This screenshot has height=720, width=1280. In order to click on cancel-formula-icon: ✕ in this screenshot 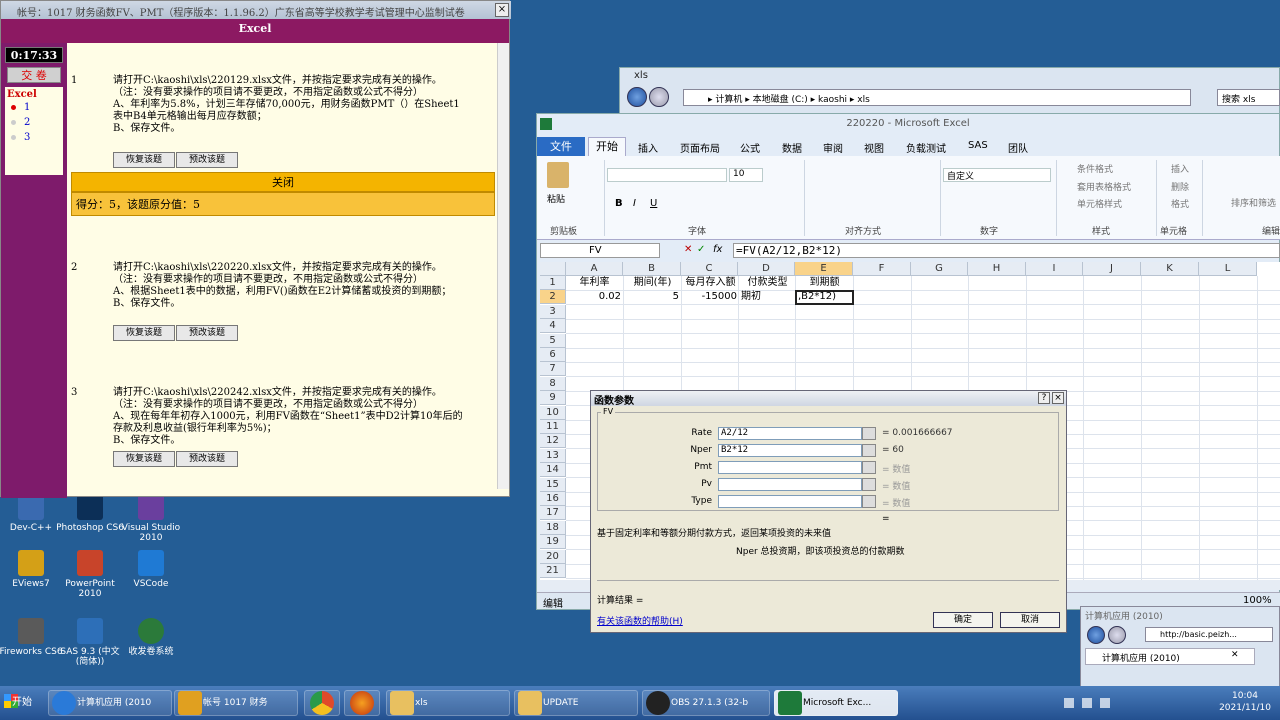, I will do `click(688, 249)`.